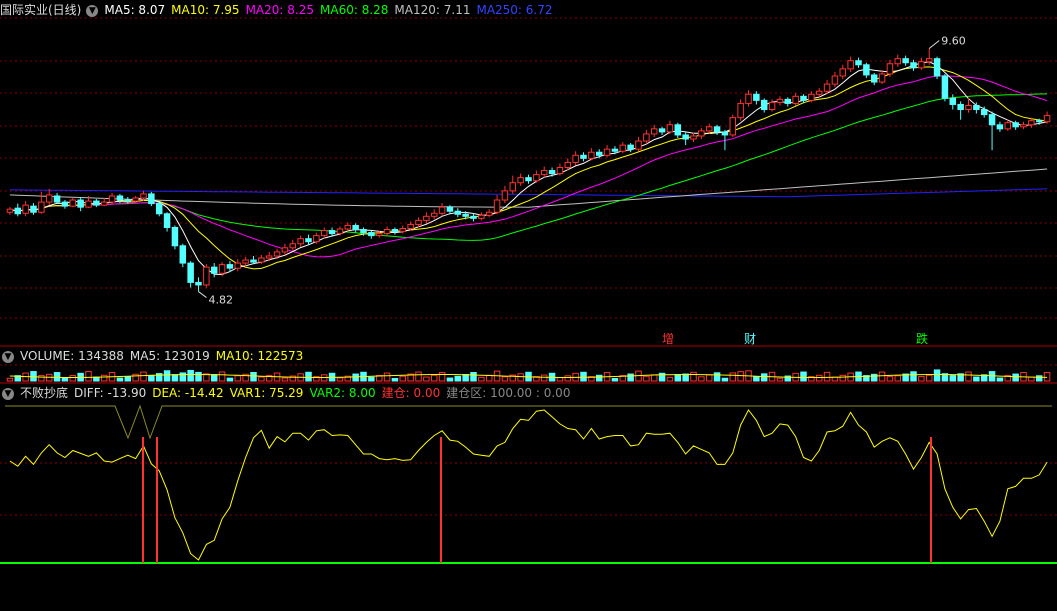  What do you see at coordinates (528, 375) in the screenshot?
I see `volume-bars` at bounding box center [528, 375].